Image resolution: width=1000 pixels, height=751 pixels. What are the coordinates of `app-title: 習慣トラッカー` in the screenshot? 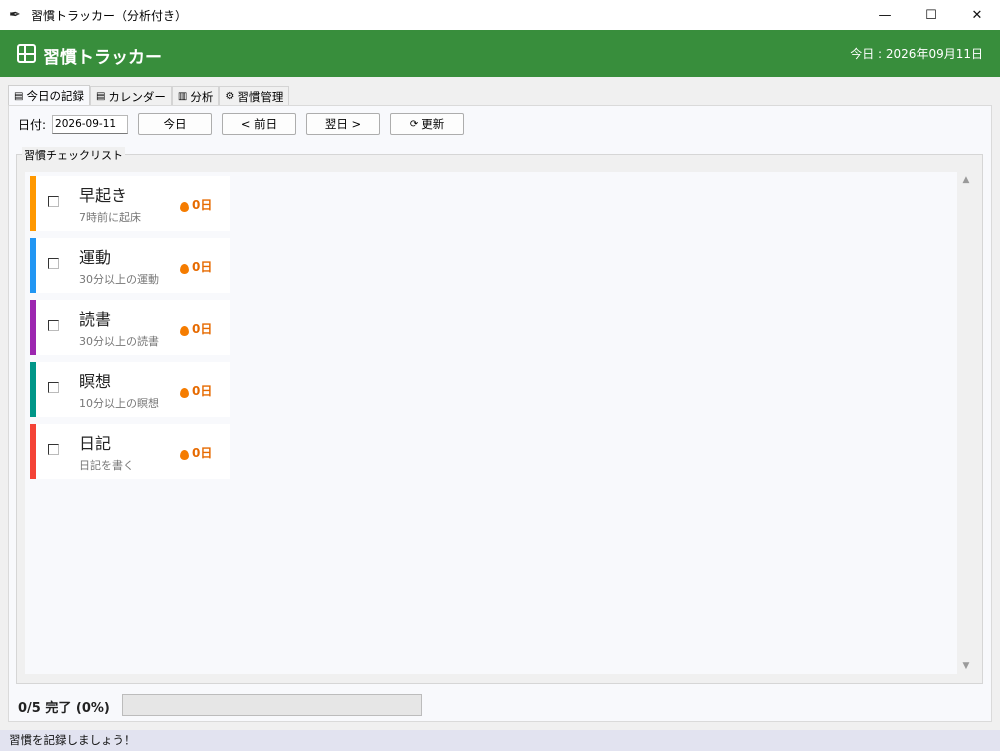 It's located at (102, 58).